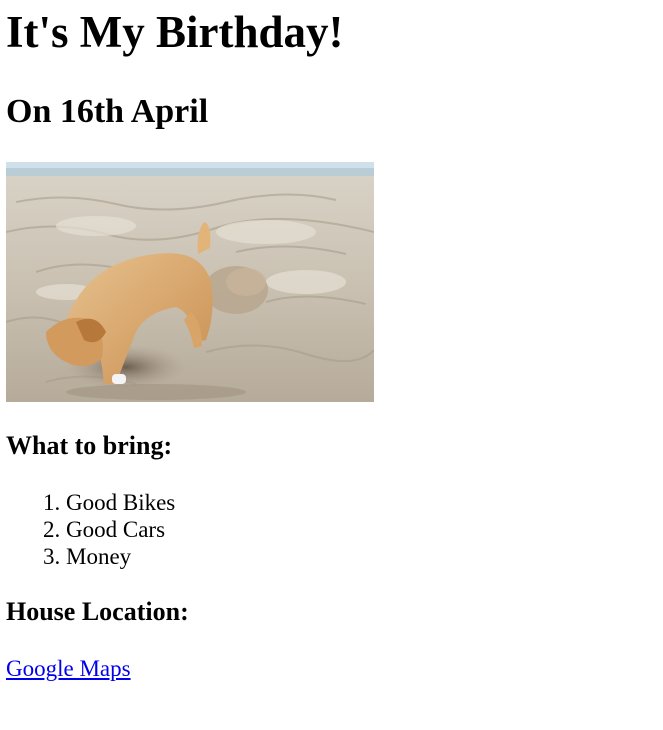 The image size is (663, 730). I want to click on what-to-bring-heading: What to bring:, so click(89, 445).